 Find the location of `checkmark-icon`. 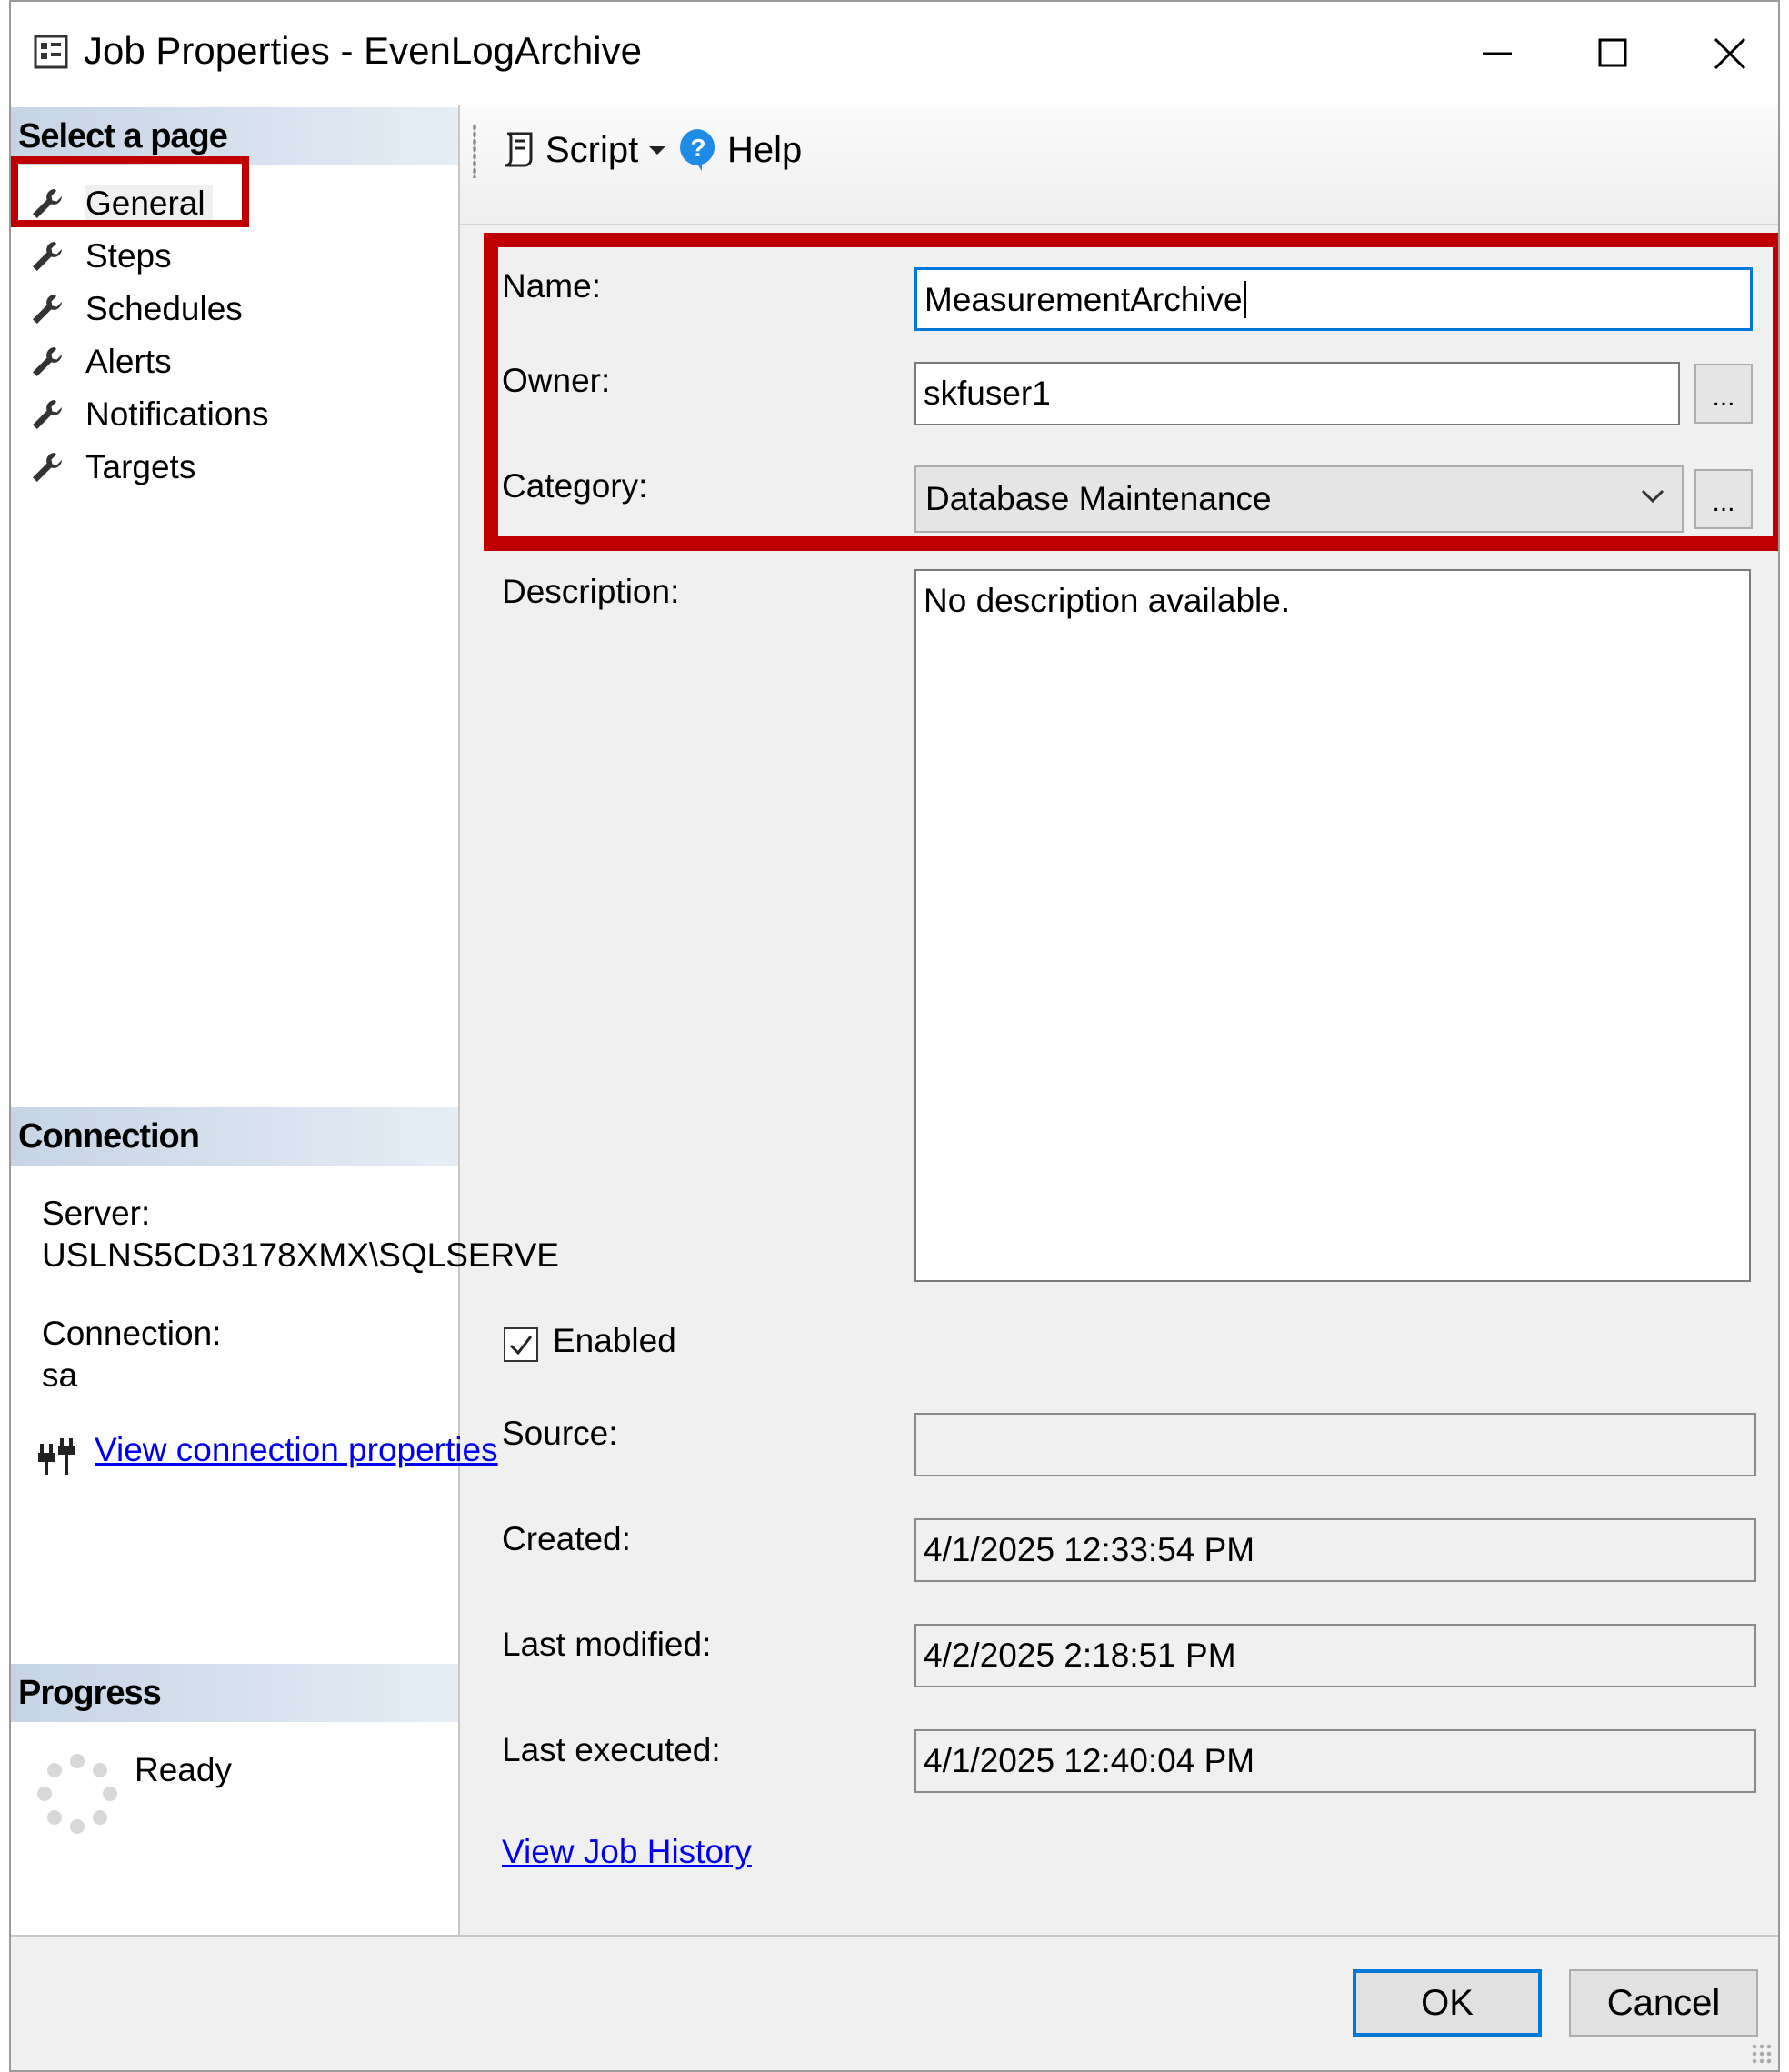

checkmark-icon is located at coordinates (521, 1346).